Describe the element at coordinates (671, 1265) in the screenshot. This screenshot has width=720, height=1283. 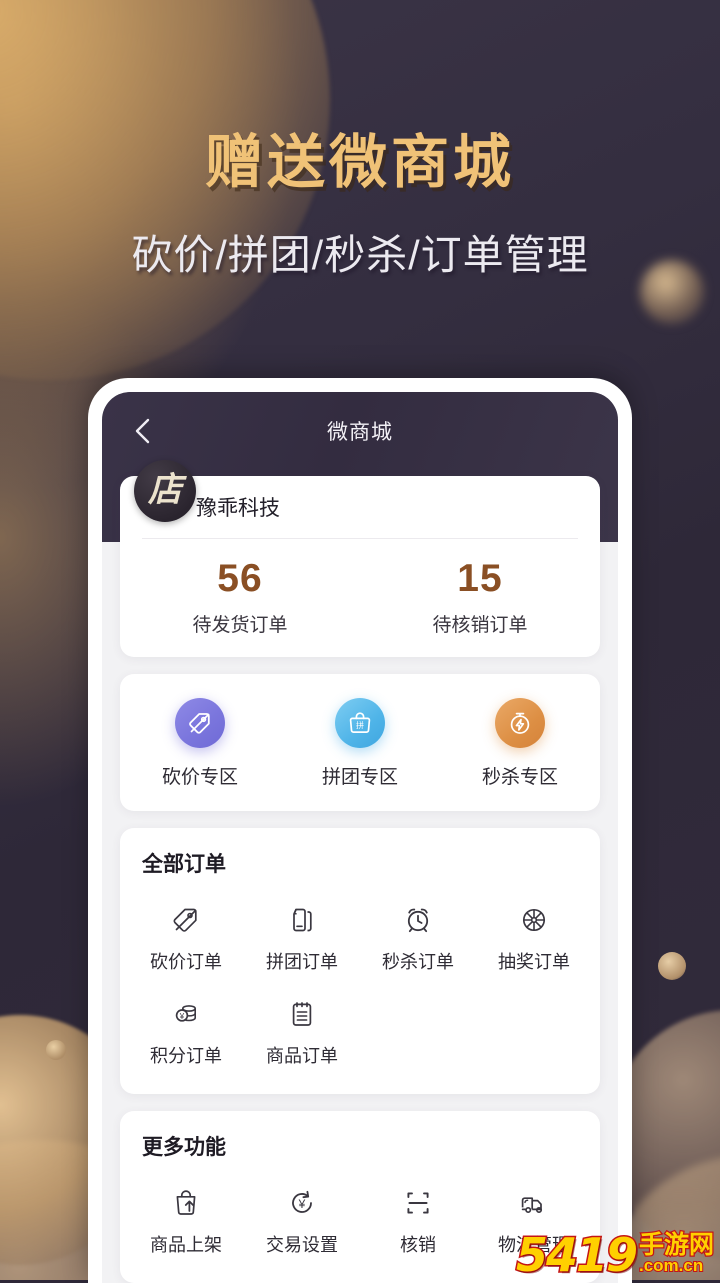
I see `watermark-domain: .com.cn` at that location.